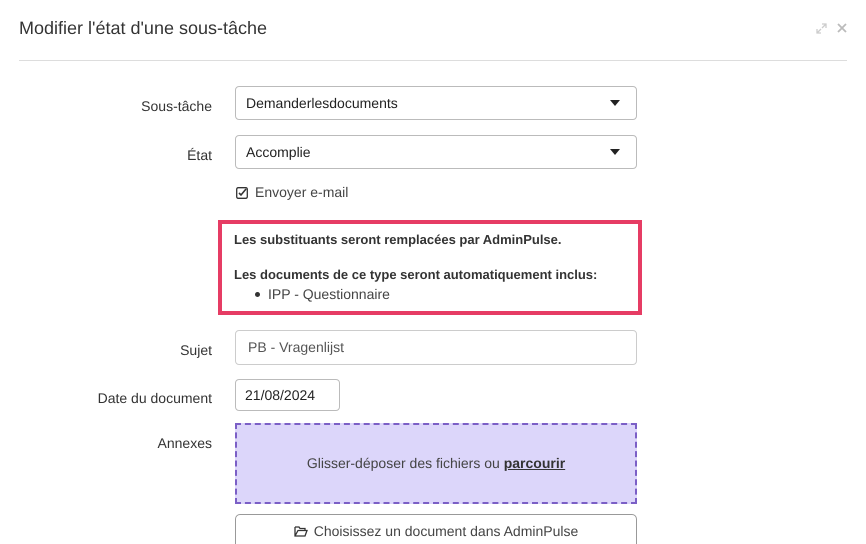 The height and width of the screenshot is (544, 866). What do you see at coordinates (416, 275) in the screenshot?
I see `notice-text: Les documents de ce type seront automatiquement inclus:` at bounding box center [416, 275].